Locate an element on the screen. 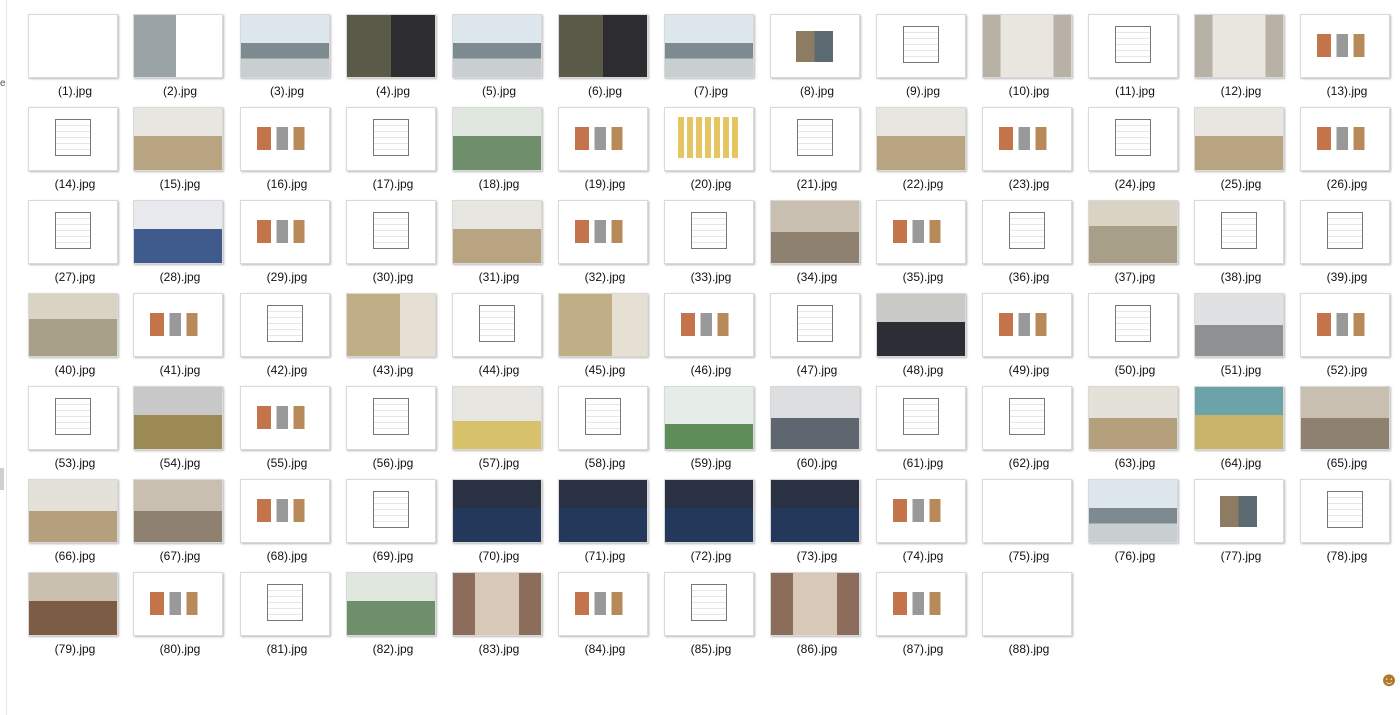  file-item: (3).jpg is located at coordinates (290, 60).